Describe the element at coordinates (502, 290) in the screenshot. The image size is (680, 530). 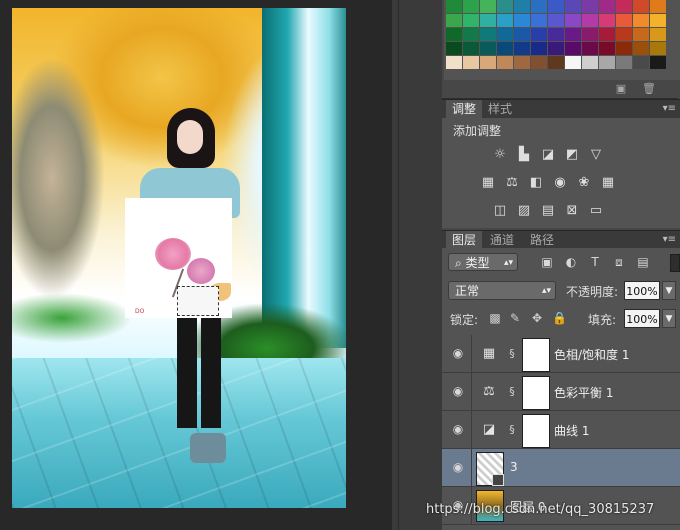
I see `blend-mode-select: 正常 ▴▾` at that location.